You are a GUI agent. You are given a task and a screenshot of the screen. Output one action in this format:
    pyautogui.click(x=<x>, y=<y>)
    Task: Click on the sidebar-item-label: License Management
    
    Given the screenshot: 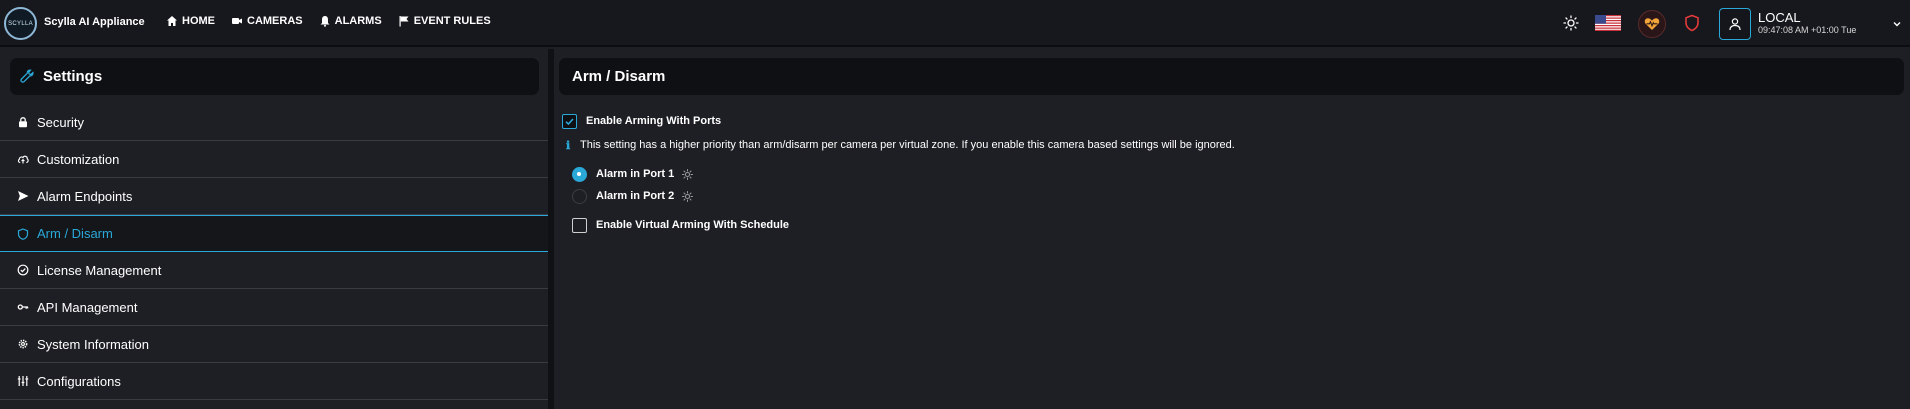 What is the action you would take?
    pyautogui.click(x=99, y=270)
    